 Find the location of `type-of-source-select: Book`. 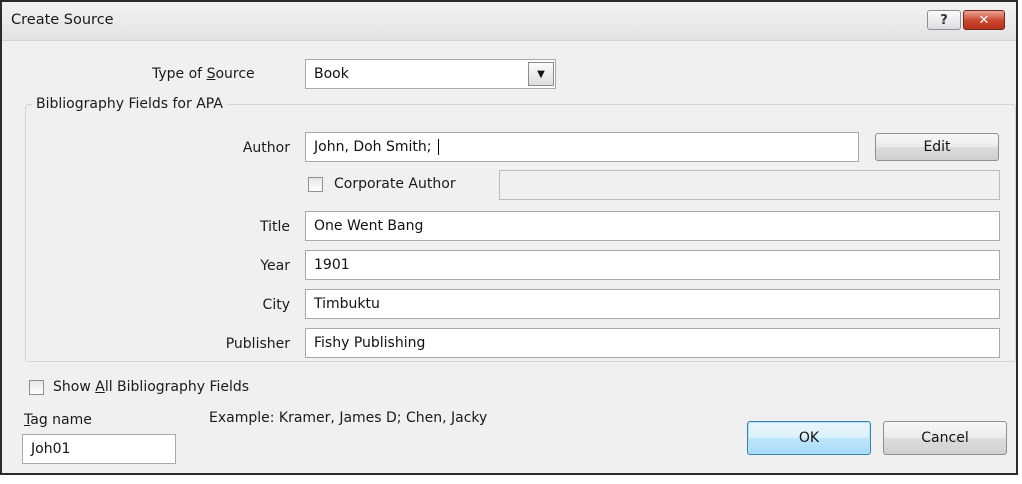

type-of-source-select: Book is located at coordinates (430, 74).